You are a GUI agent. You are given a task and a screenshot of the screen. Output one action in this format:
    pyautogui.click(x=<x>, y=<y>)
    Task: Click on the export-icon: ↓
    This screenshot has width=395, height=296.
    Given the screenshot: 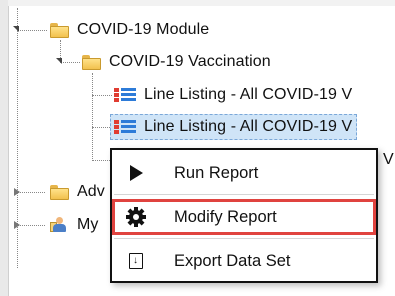 What is the action you would take?
    pyautogui.click(x=136, y=261)
    